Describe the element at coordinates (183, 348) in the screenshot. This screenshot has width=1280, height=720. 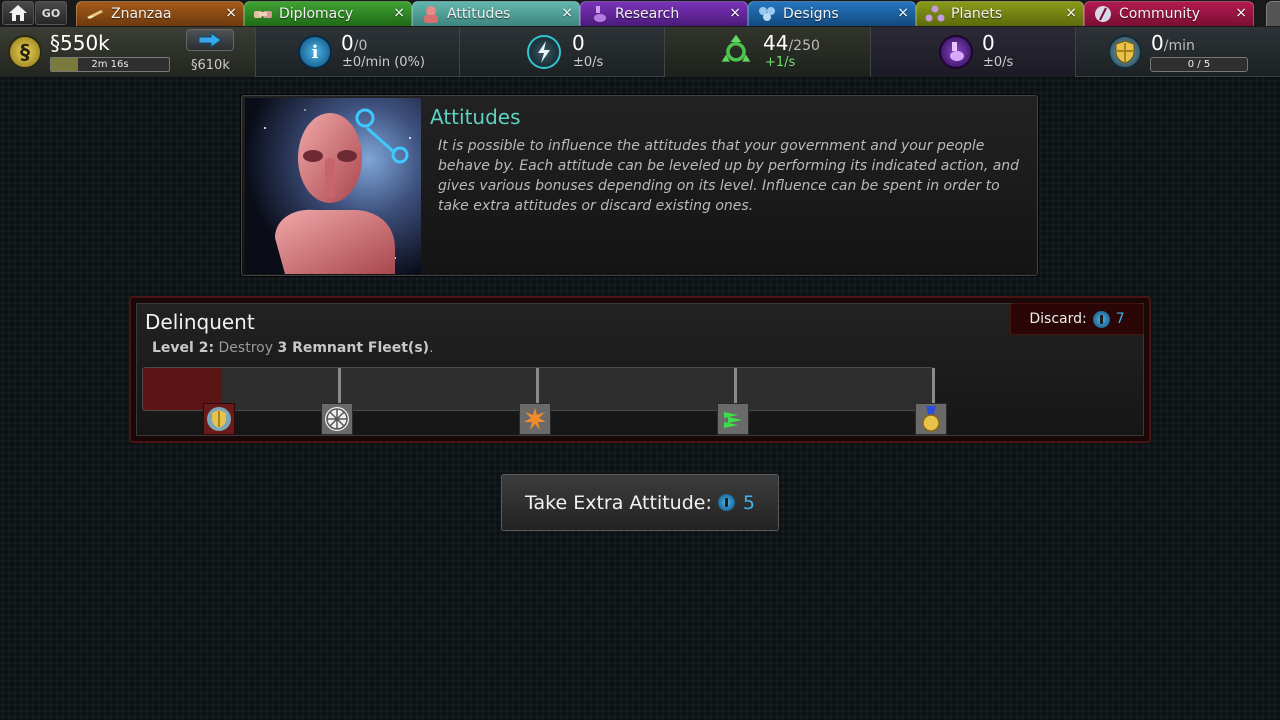
I see `level-label: Level 2:` at that location.